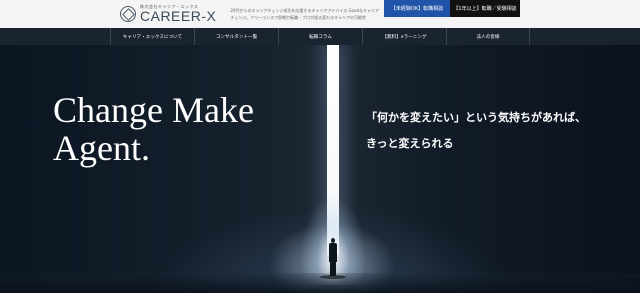 This screenshot has width=640, height=293. What do you see at coordinates (153, 110) in the screenshot?
I see `hero-title-line-1: Change Make` at bounding box center [153, 110].